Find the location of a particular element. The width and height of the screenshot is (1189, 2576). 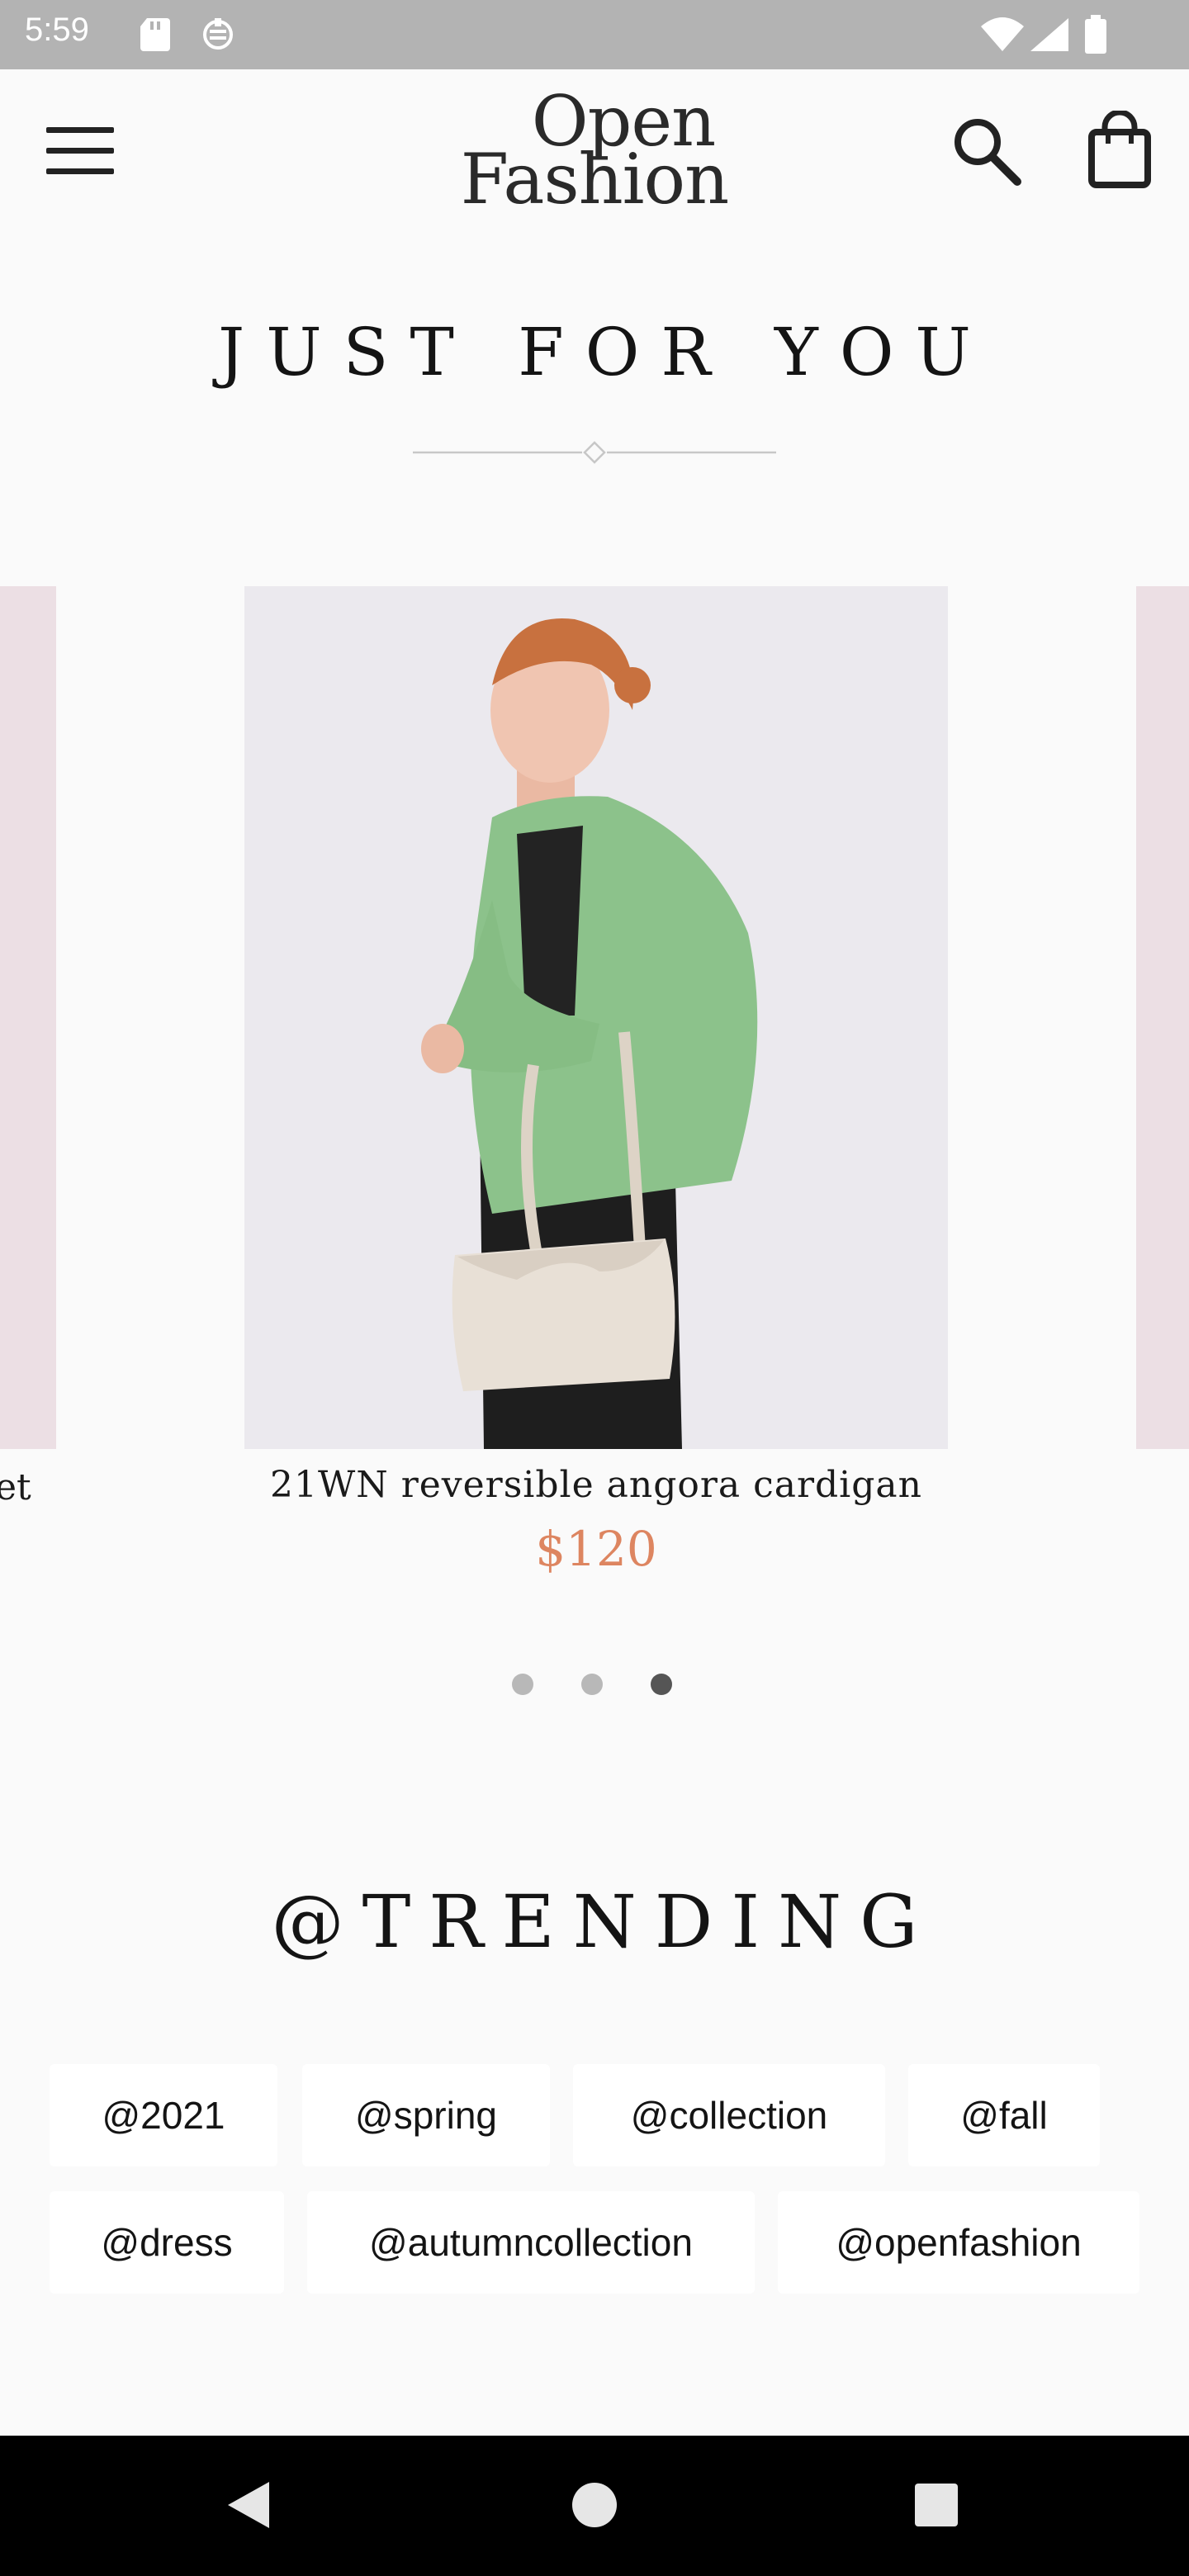

recents-icon is located at coordinates (936, 2505).